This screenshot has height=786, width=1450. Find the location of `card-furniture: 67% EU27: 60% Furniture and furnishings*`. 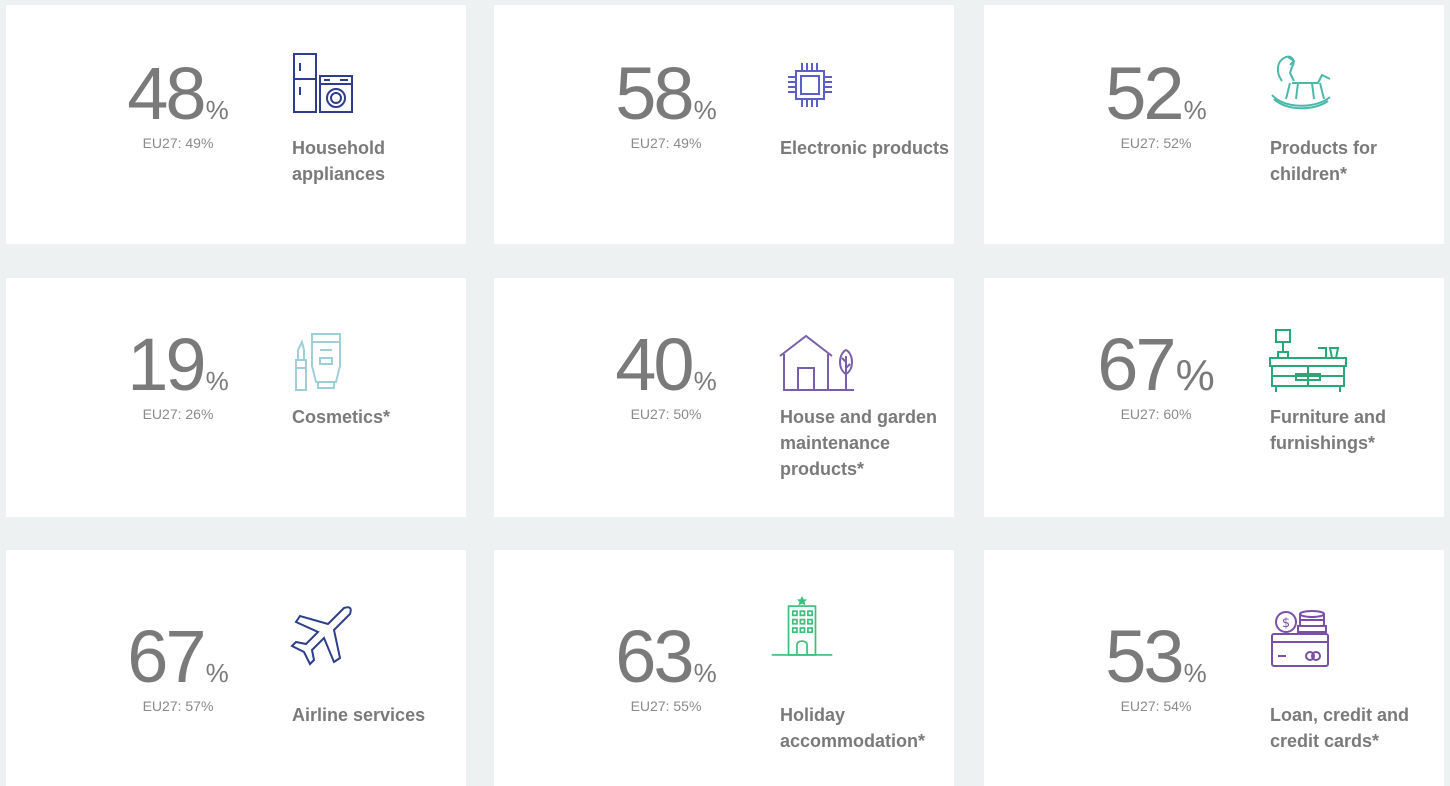

card-furniture: 67% EU27: 60% Furniture and furnishings* is located at coordinates (1214, 397).